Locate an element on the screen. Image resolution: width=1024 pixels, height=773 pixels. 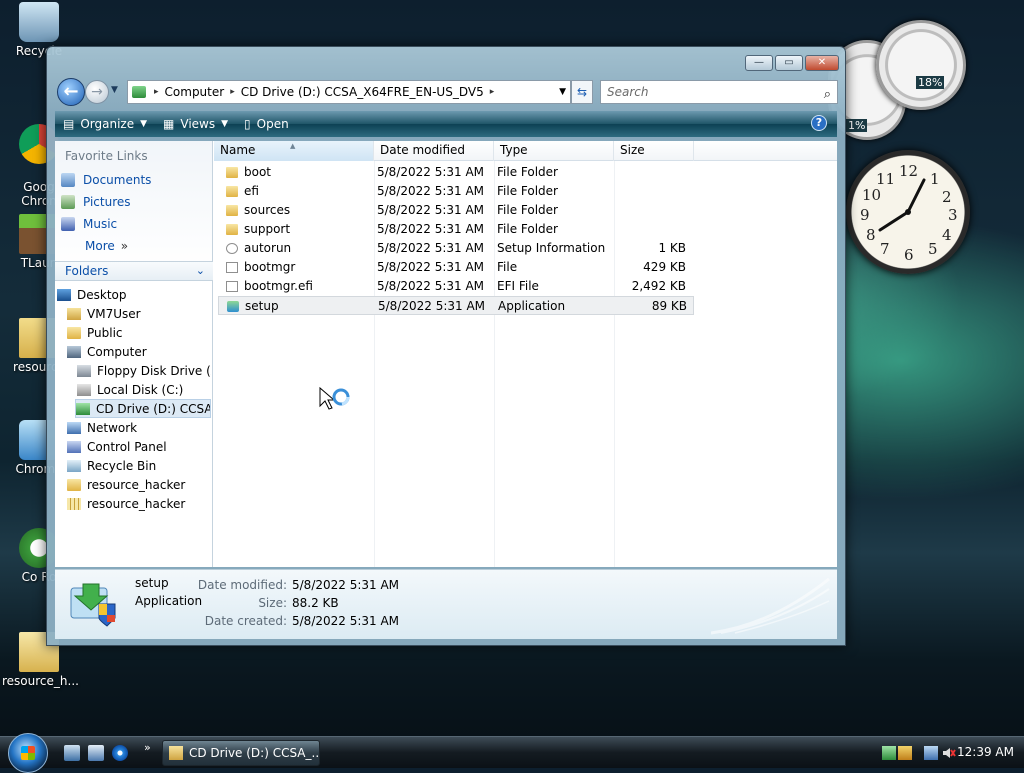
column-header-type: Type is located at coordinates (554, 151).